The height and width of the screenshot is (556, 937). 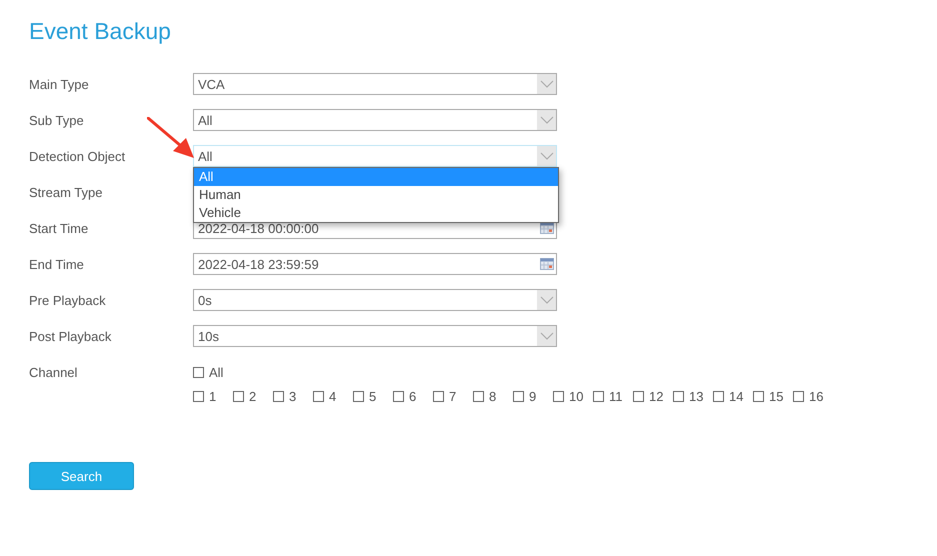 I want to click on dropdown-field: 0s, so click(x=375, y=300).